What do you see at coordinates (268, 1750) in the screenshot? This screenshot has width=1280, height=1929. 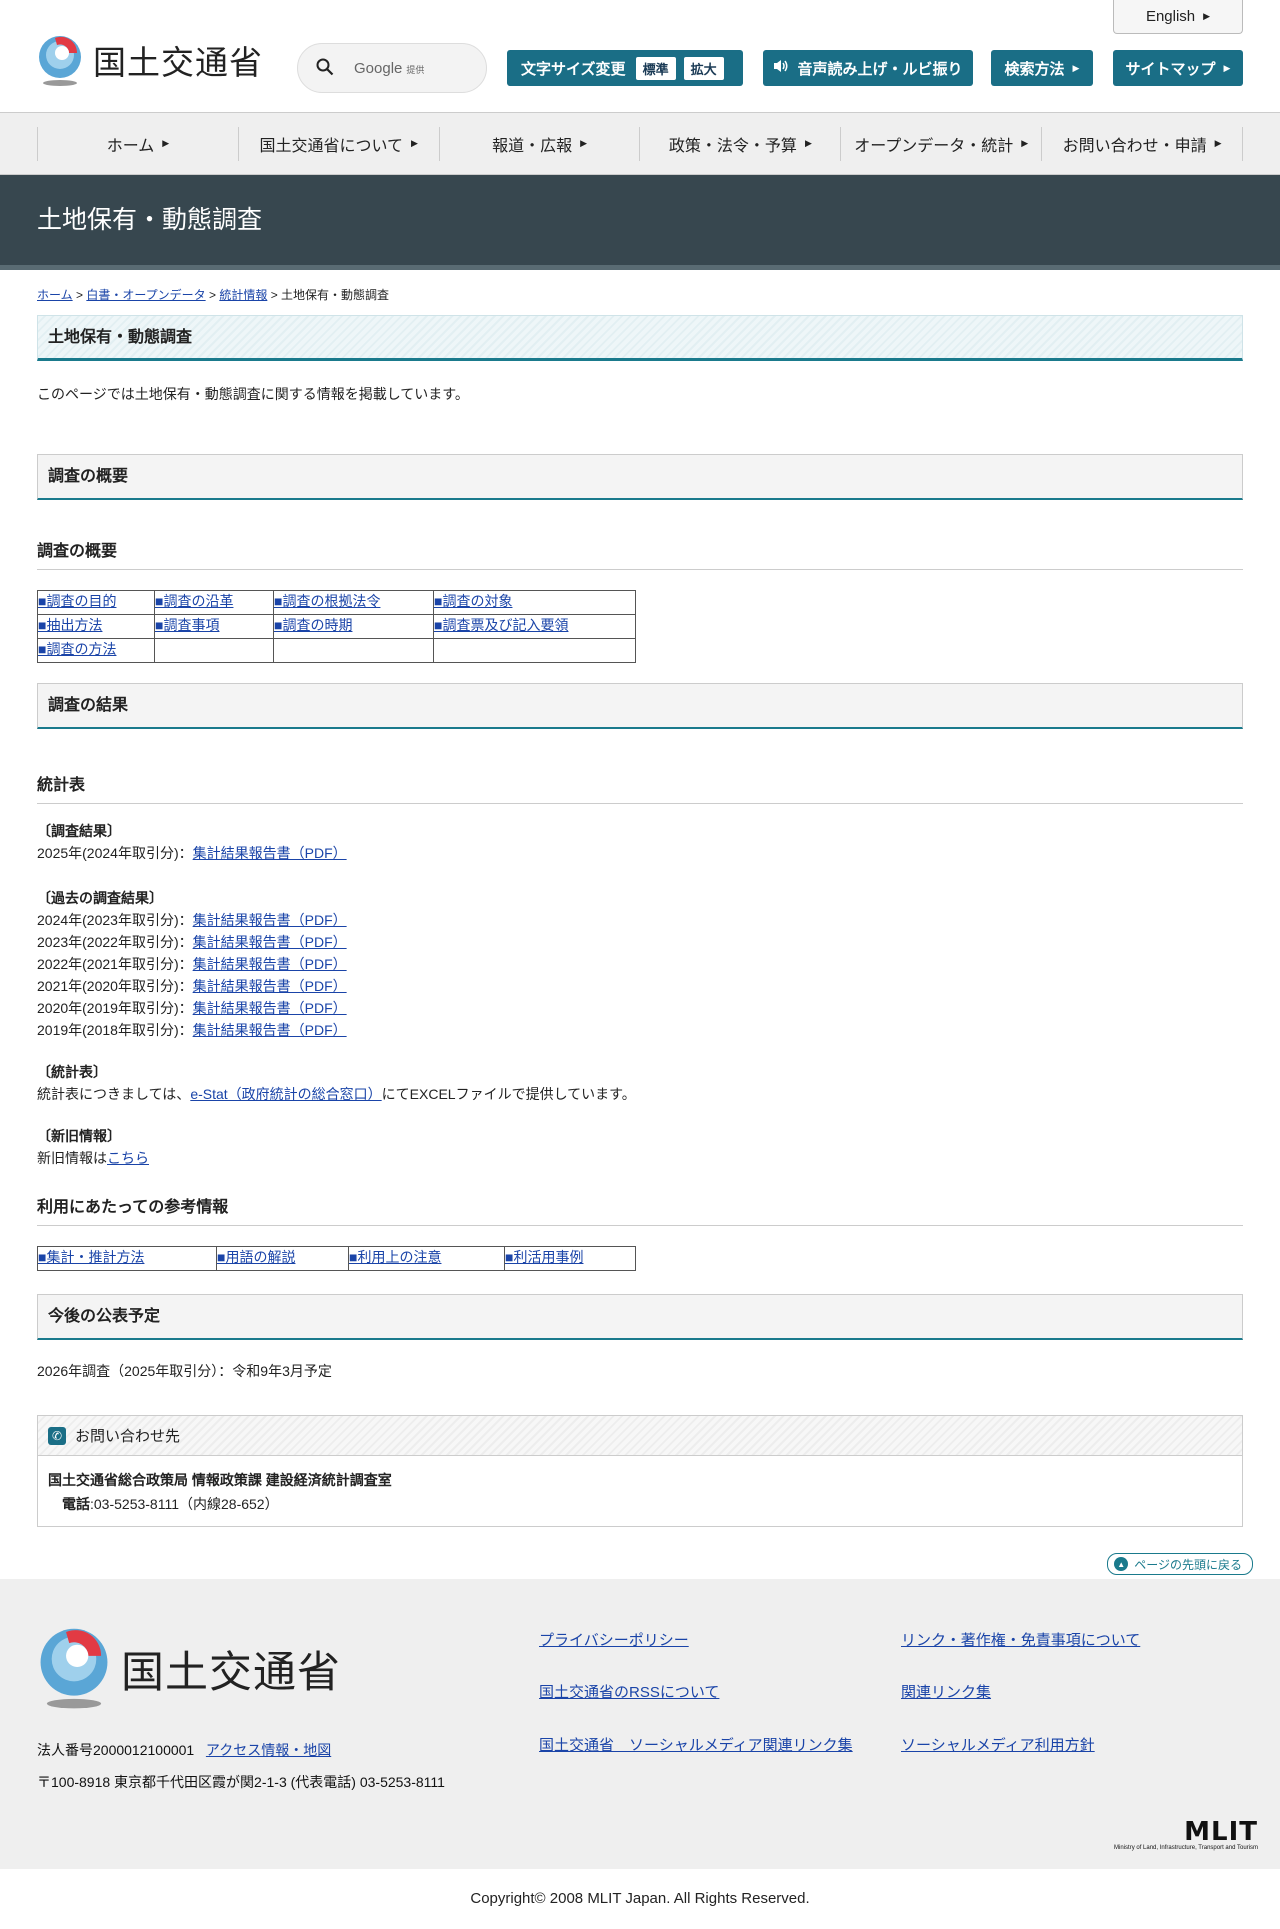 I see `access-link: アクセス情報・地図` at bounding box center [268, 1750].